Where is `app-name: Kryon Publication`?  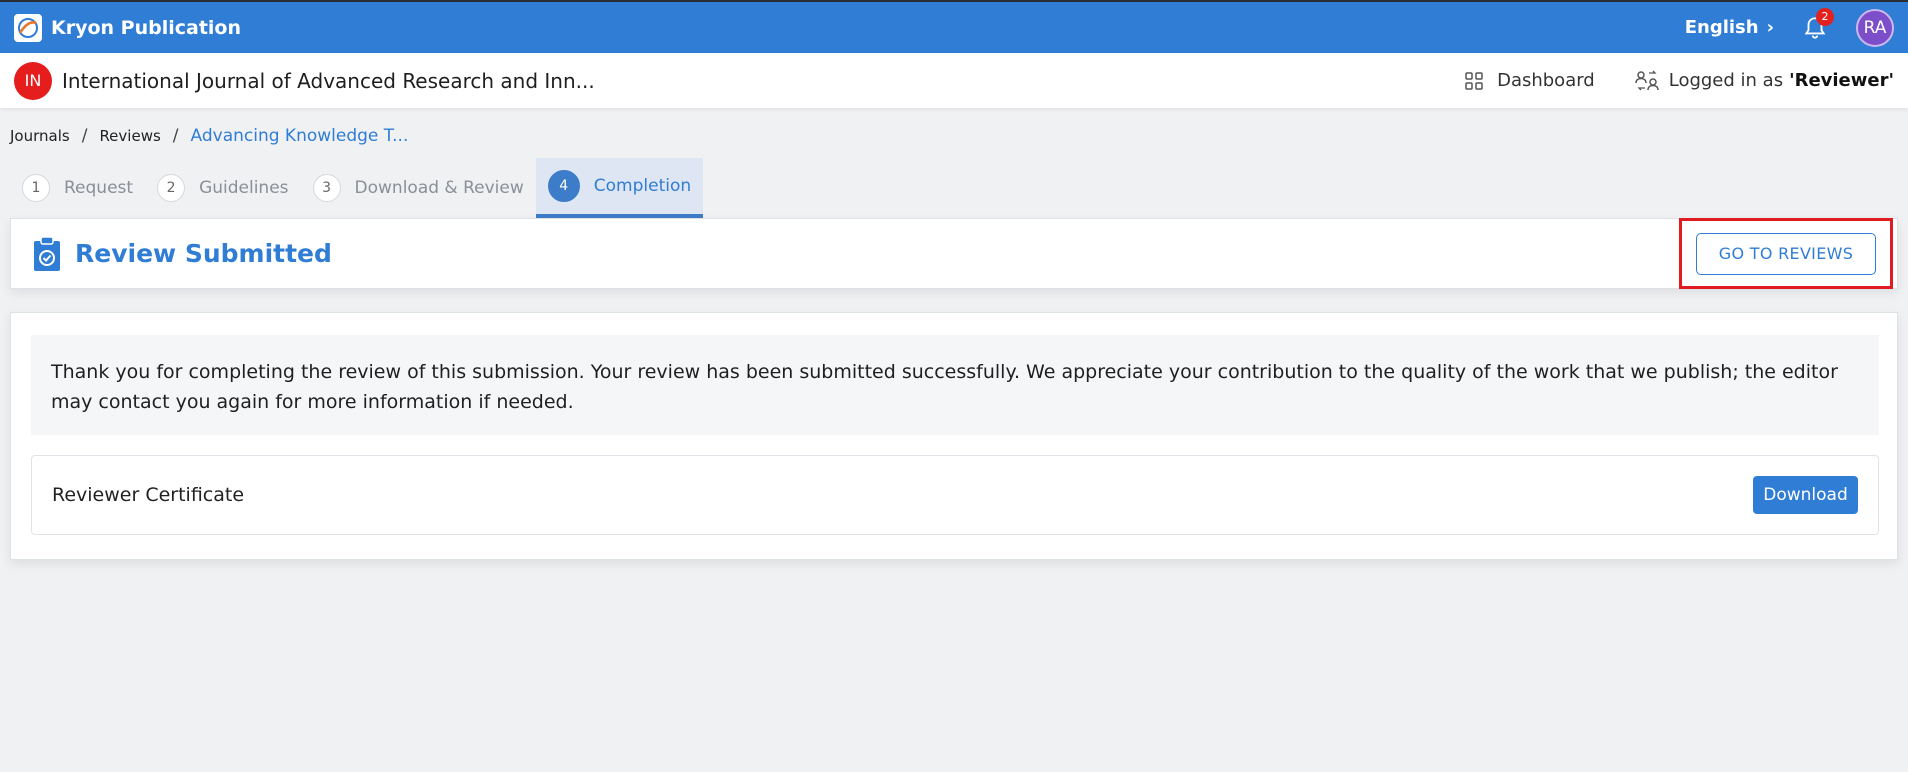
app-name: Kryon Publication is located at coordinates (146, 27).